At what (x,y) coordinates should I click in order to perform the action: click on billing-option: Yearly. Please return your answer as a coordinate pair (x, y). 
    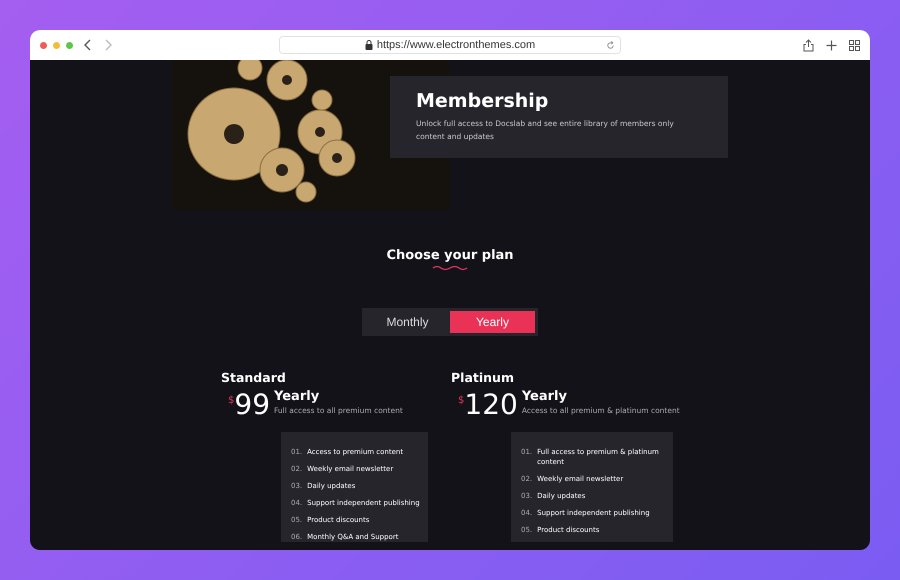
    Looking at the image, I should click on (492, 322).